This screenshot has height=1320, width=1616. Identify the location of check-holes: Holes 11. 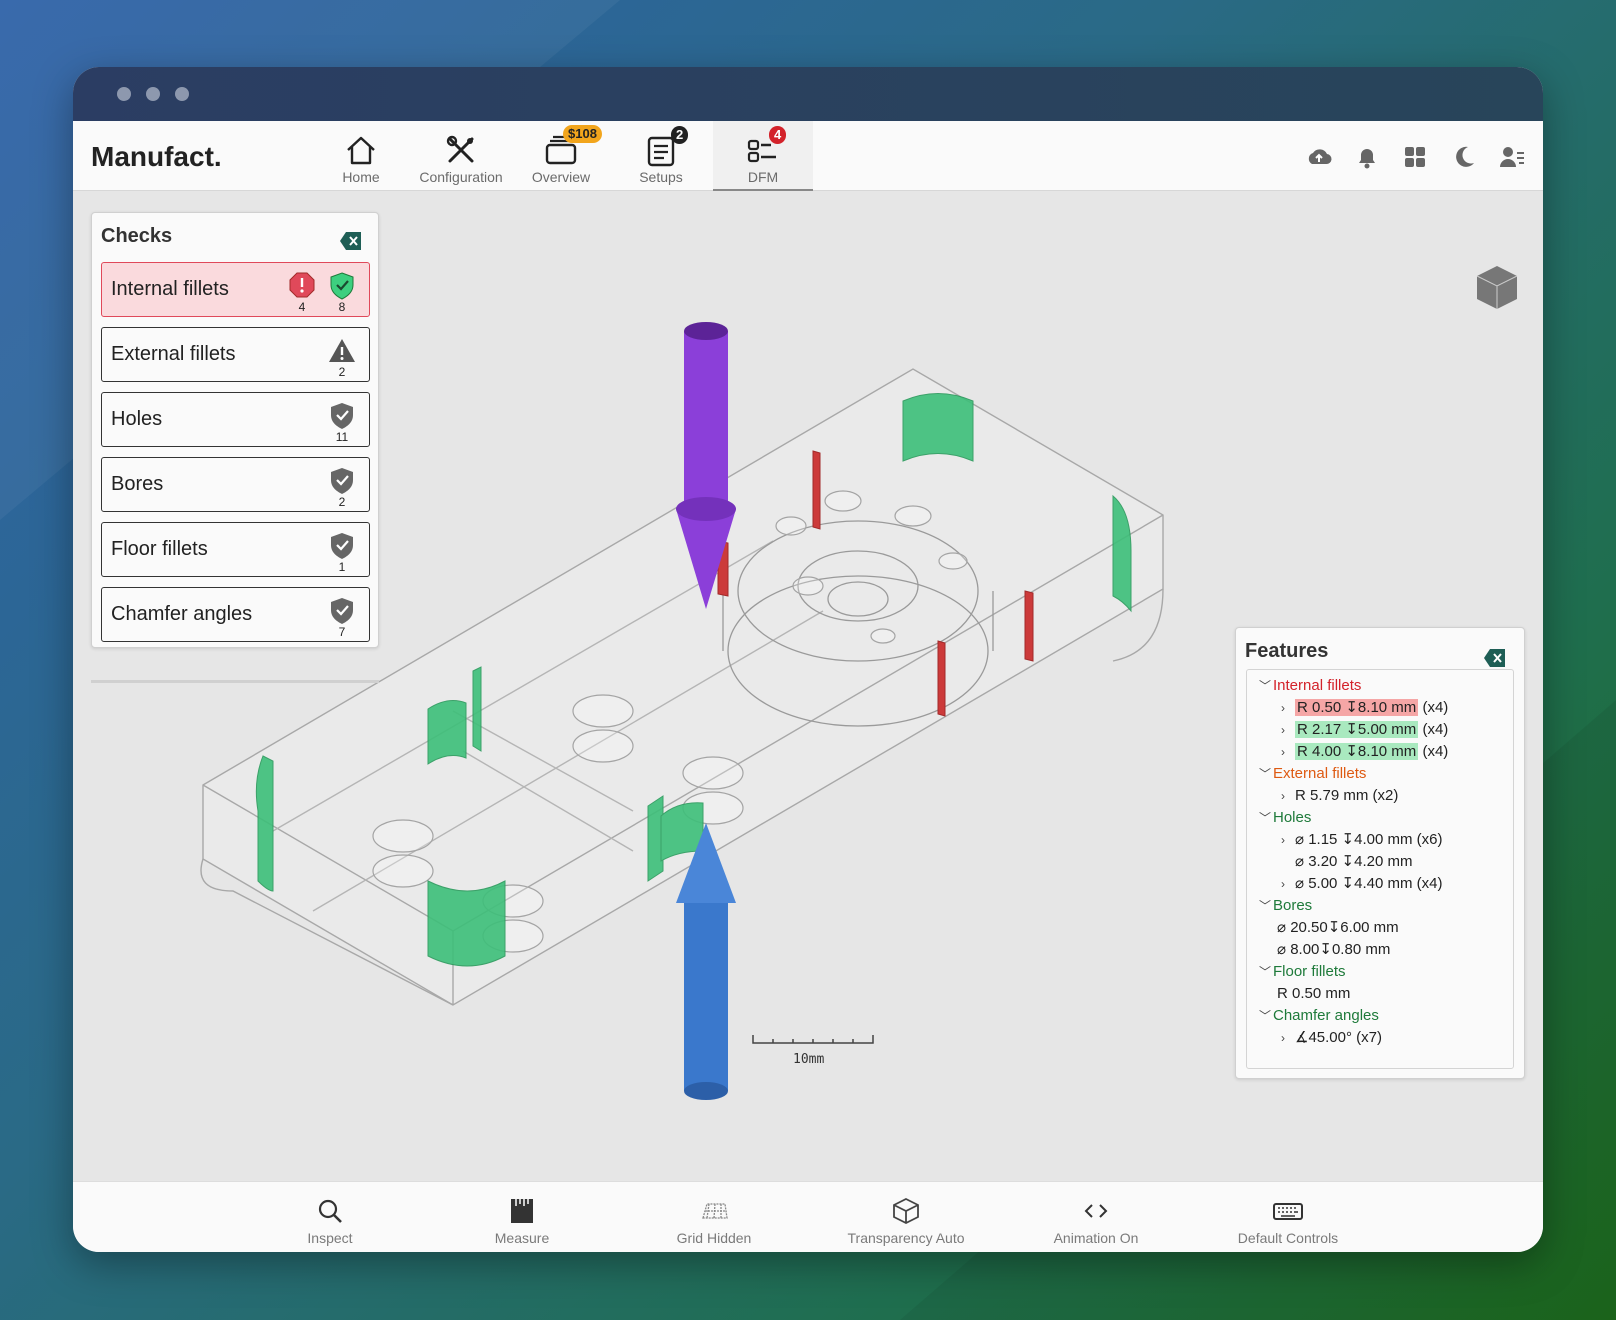
(235, 419).